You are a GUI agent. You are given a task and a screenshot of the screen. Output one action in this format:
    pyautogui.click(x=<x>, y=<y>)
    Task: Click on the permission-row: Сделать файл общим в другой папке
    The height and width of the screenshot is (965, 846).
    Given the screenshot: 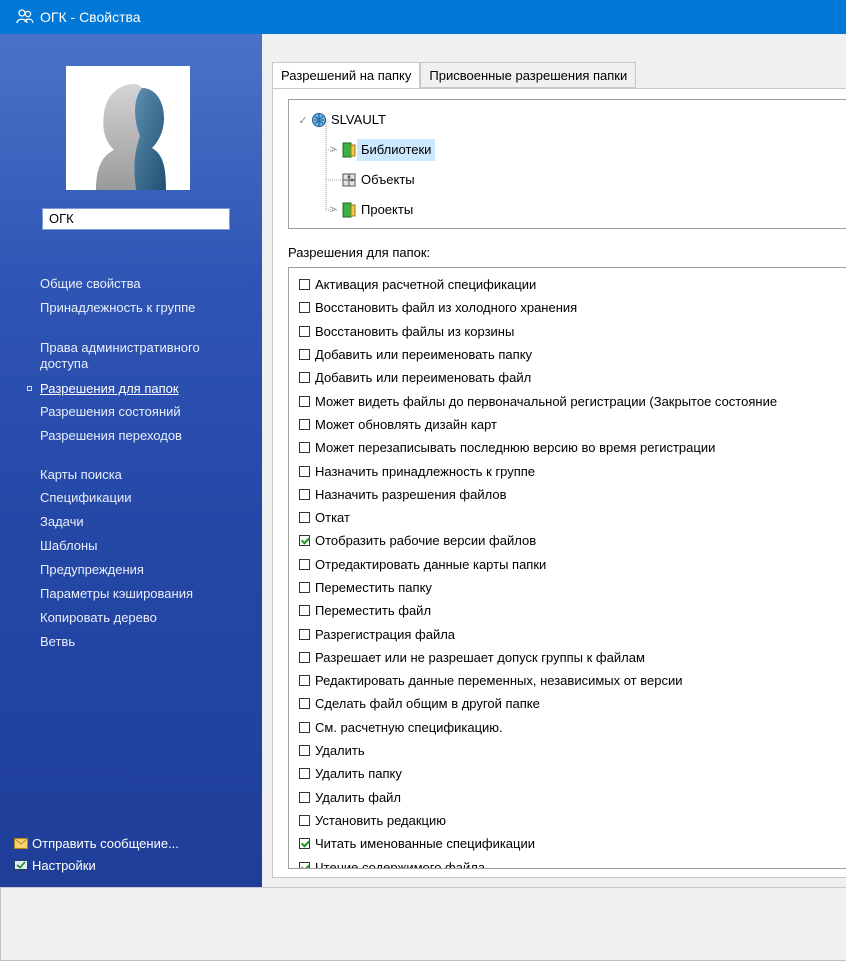 What is the action you would take?
    pyautogui.click(x=567, y=703)
    